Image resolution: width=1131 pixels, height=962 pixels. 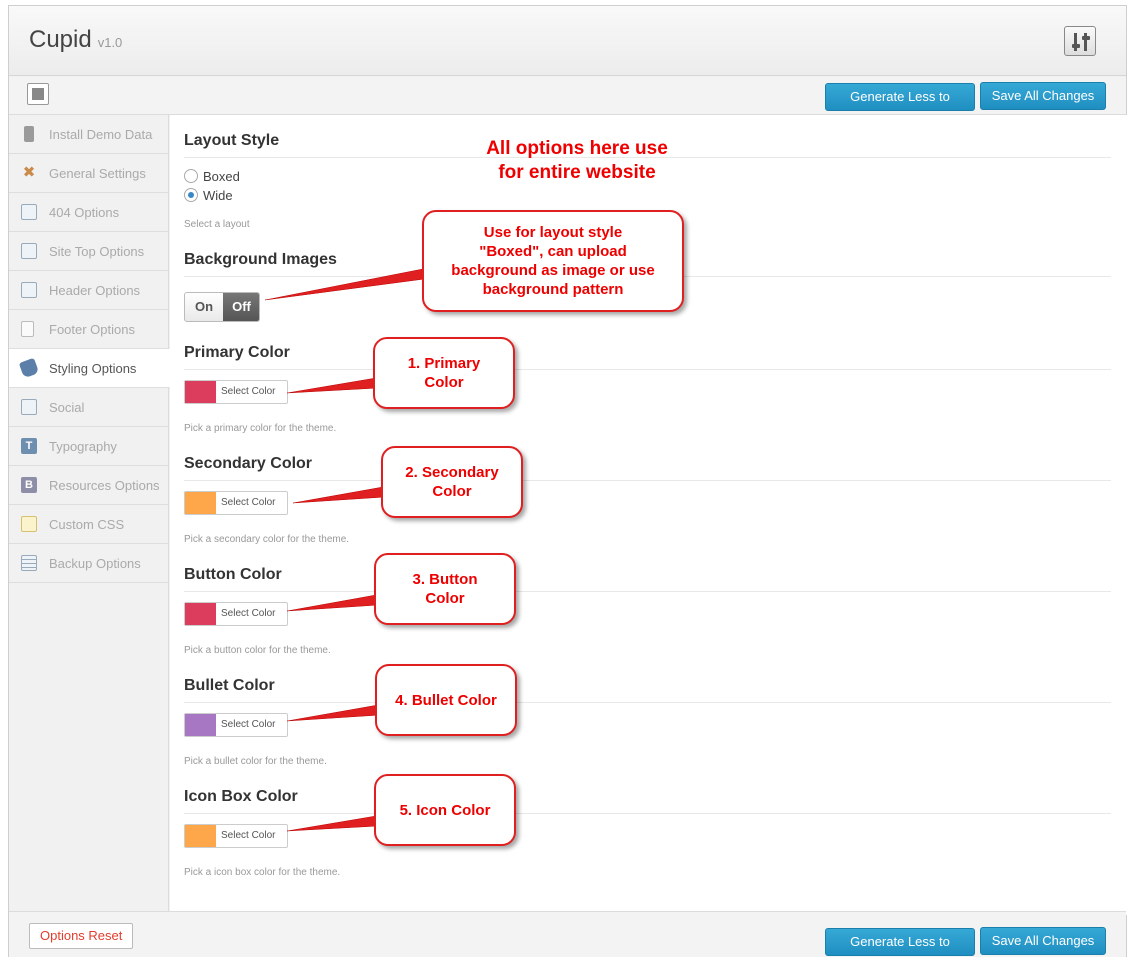 What do you see at coordinates (29, 172) in the screenshot?
I see `tools-icon: ✖` at bounding box center [29, 172].